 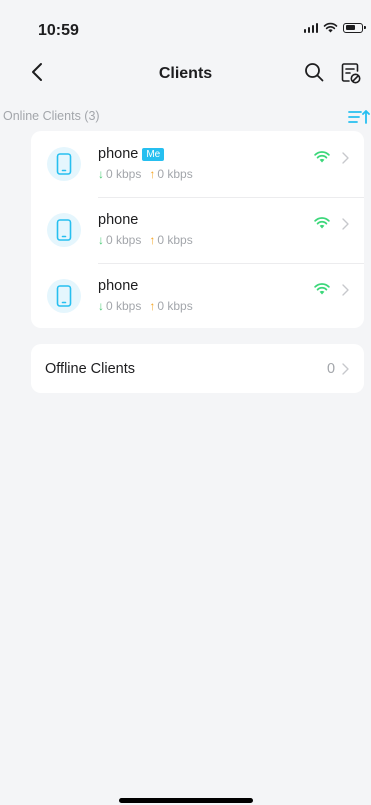 I want to click on status-time: 10:59, so click(x=58, y=30).